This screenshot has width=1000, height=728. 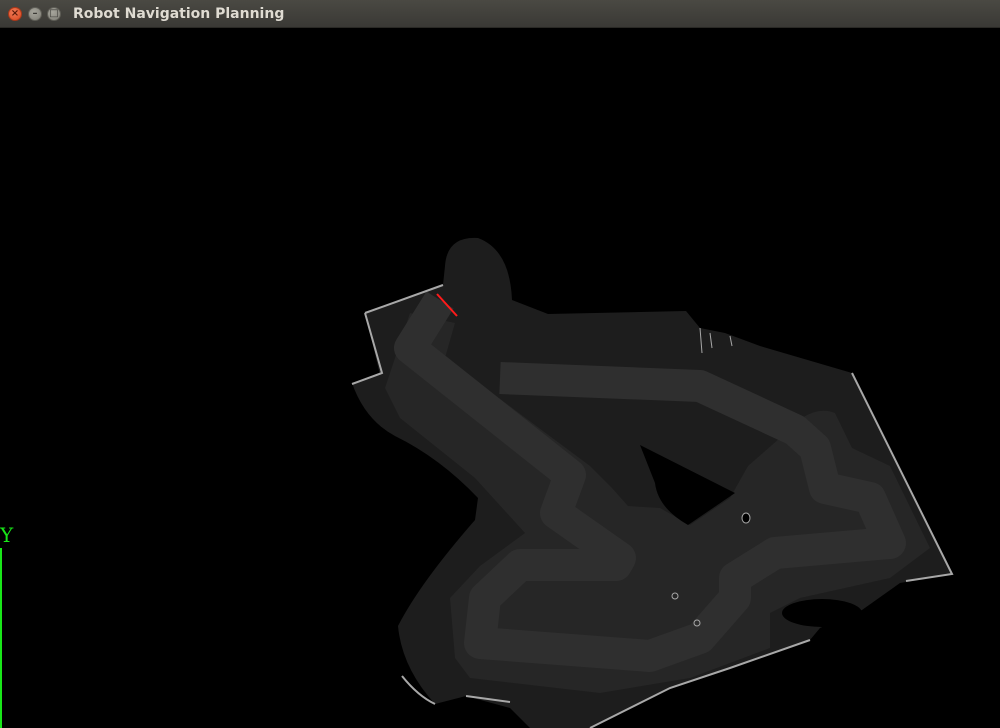 What do you see at coordinates (7, 535) in the screenshot?
I see `y-axis-label: Y` at bounding box center [7, 535].